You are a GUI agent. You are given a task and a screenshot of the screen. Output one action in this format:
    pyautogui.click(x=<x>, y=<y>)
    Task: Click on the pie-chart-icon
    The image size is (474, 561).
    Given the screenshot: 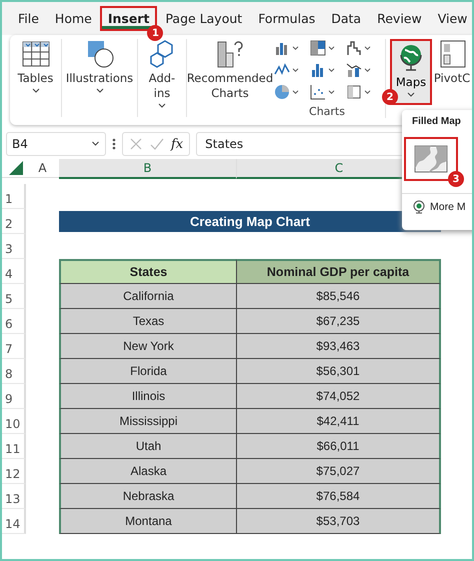 What is the action you would take?
    pyautogui.click(x=282, y=92)
    